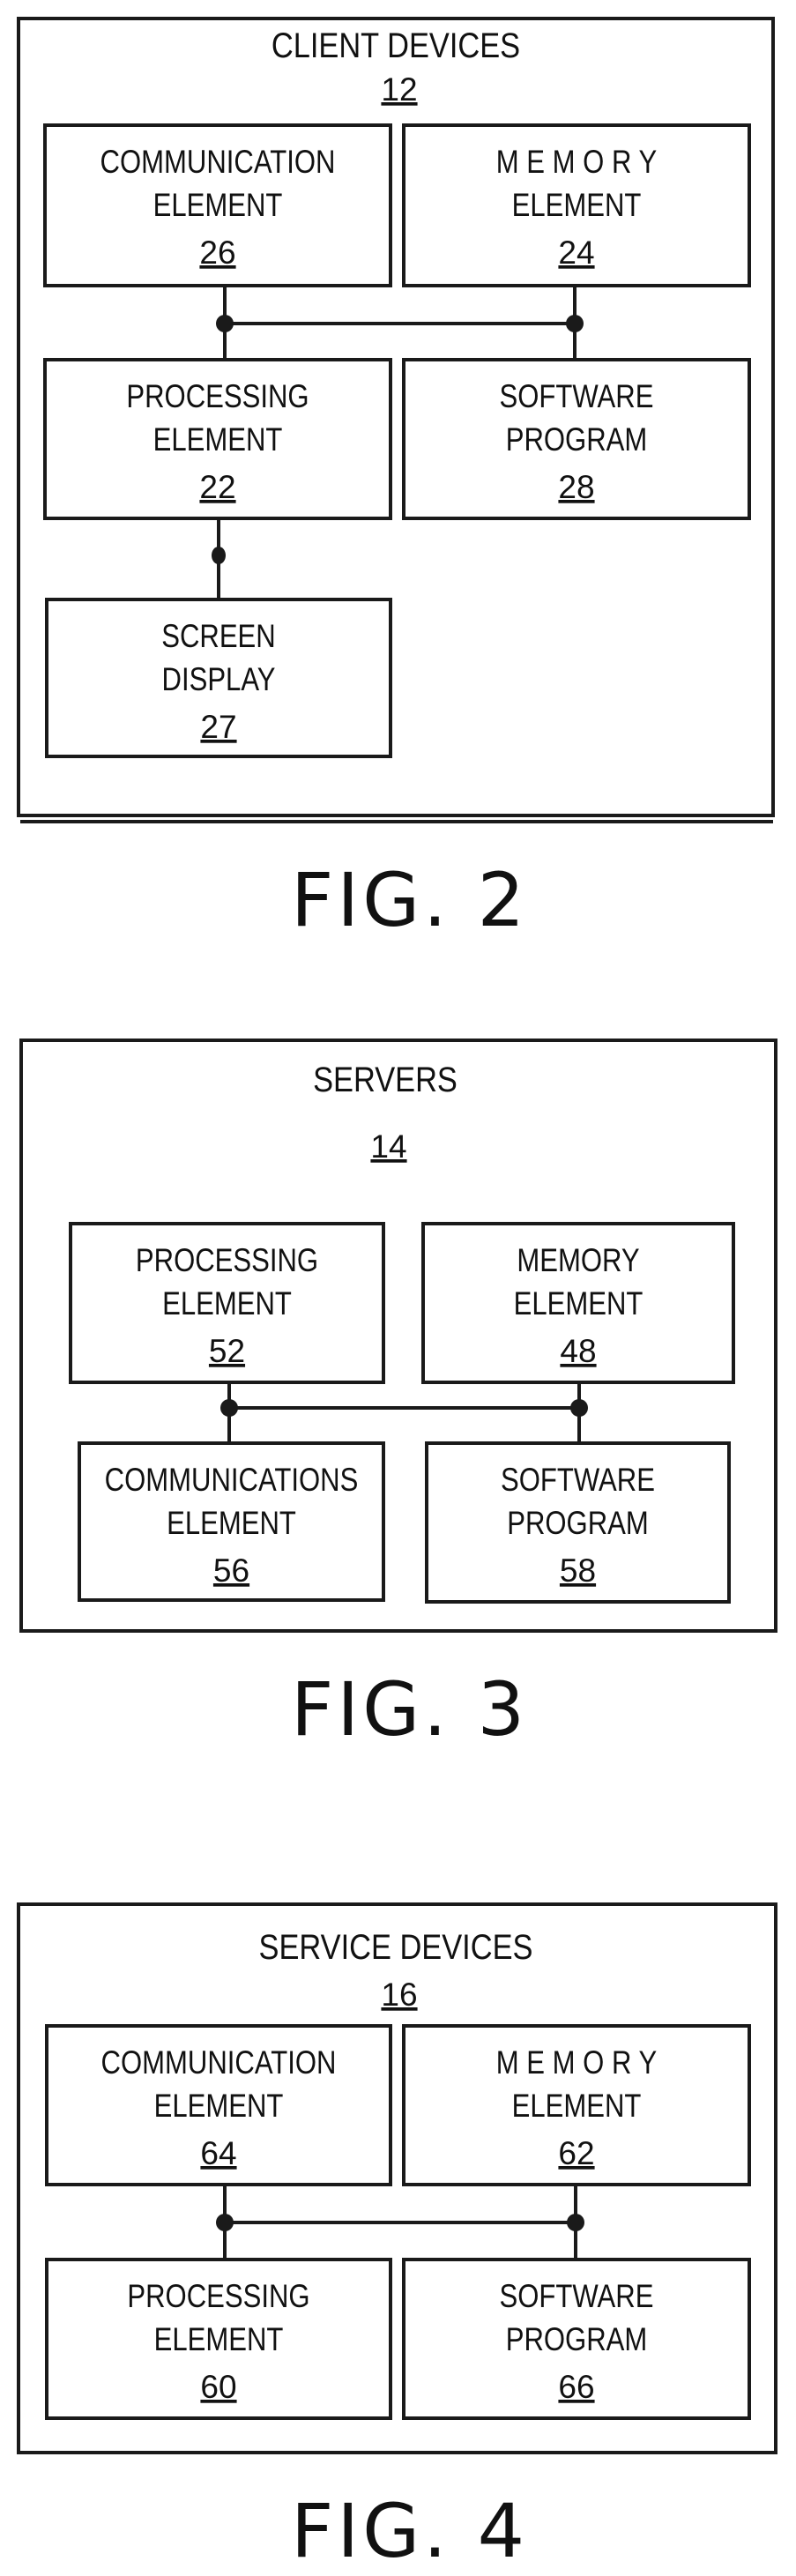  I want to click on fig3-caption-text: FIG. 3, so click(409, 1709).